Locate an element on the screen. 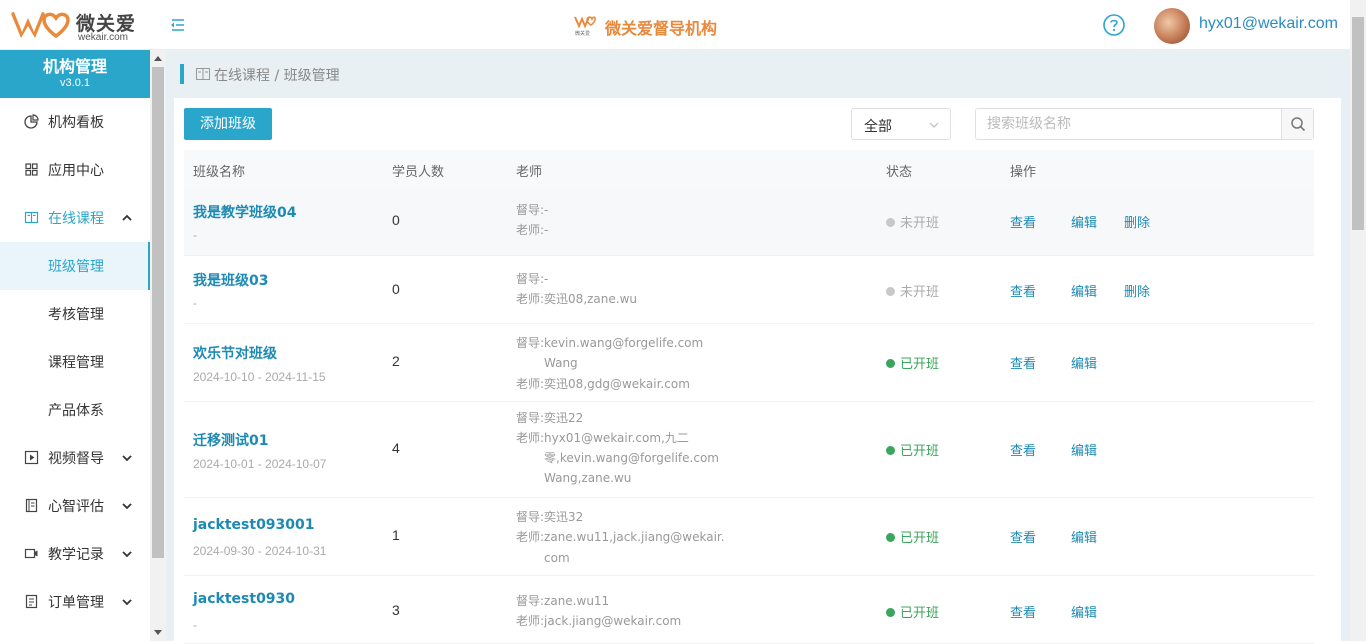 Image resolution: width=1366 pixels, height=644 pixels. teacher-line: 老师:zane.wu11,jack.jiang@wekair. is located at coordinates (620, 537).